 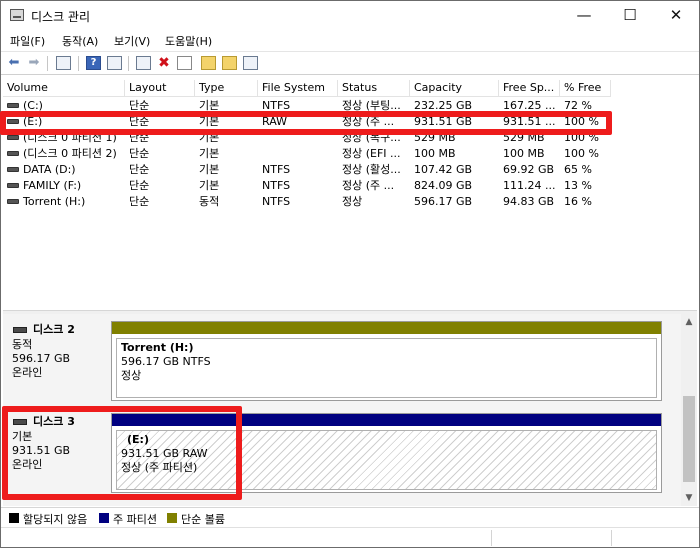 What do you see at coordinates (93, 63) in the screenshot?
I see `help-icon: ?` at bounding box center [93, 63].